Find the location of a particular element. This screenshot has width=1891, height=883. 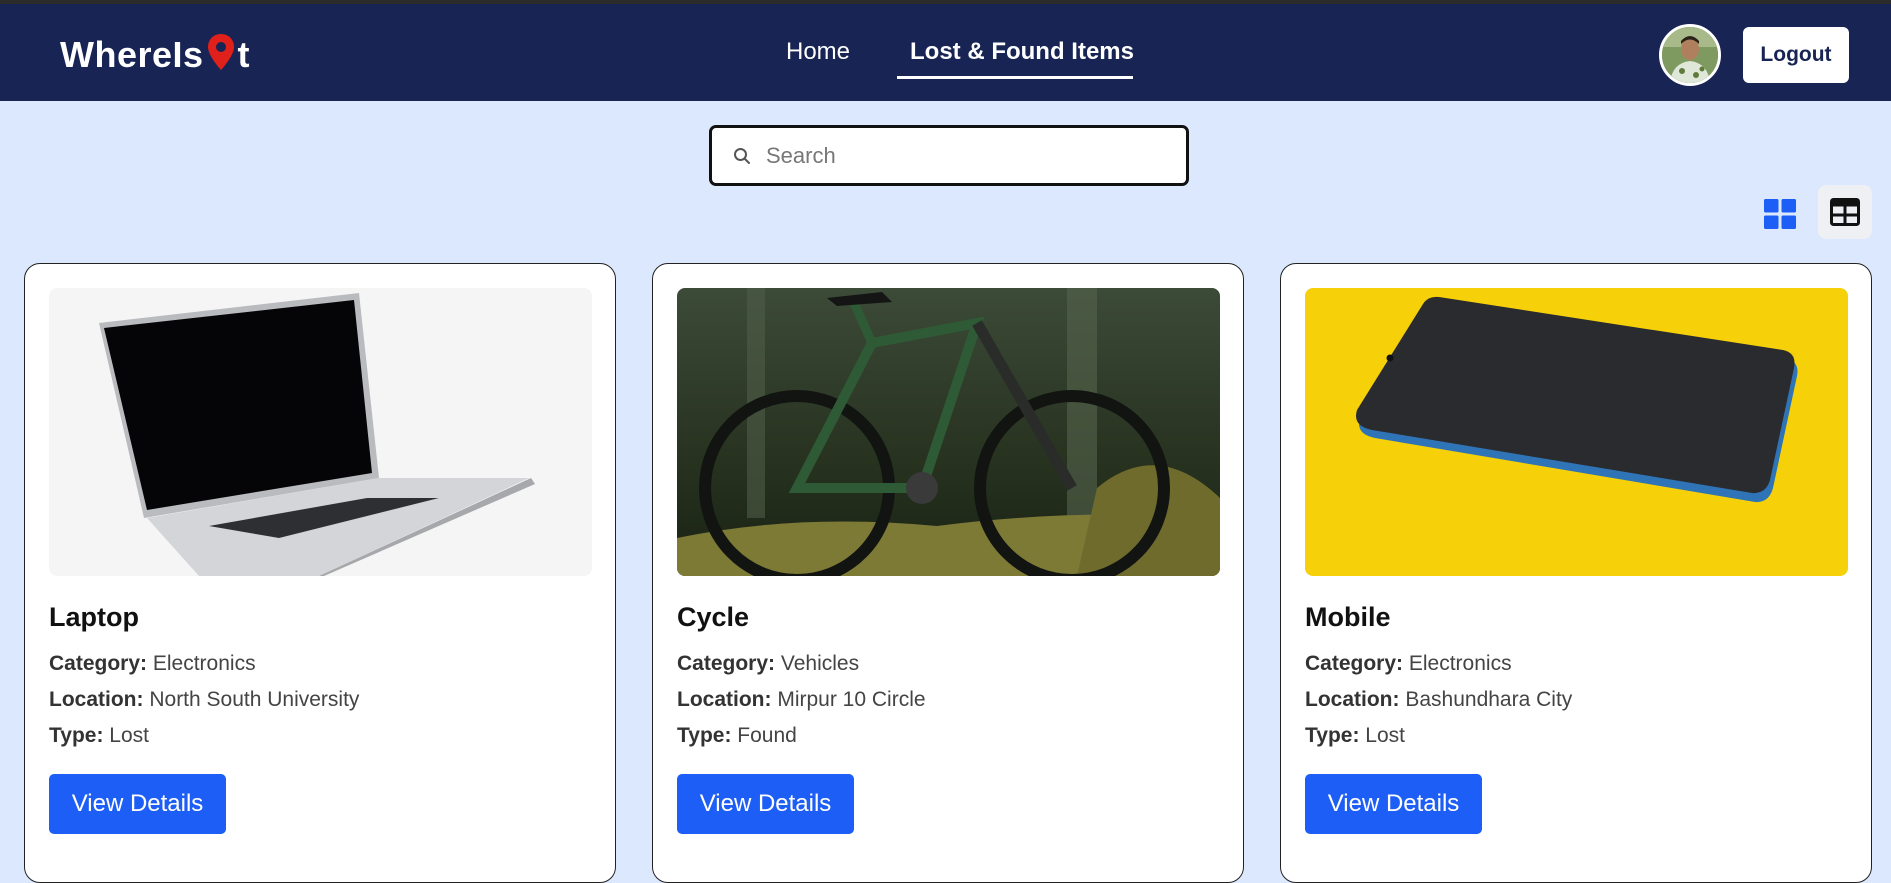

category-value: Vehicles is located at coordinates (820, 663).